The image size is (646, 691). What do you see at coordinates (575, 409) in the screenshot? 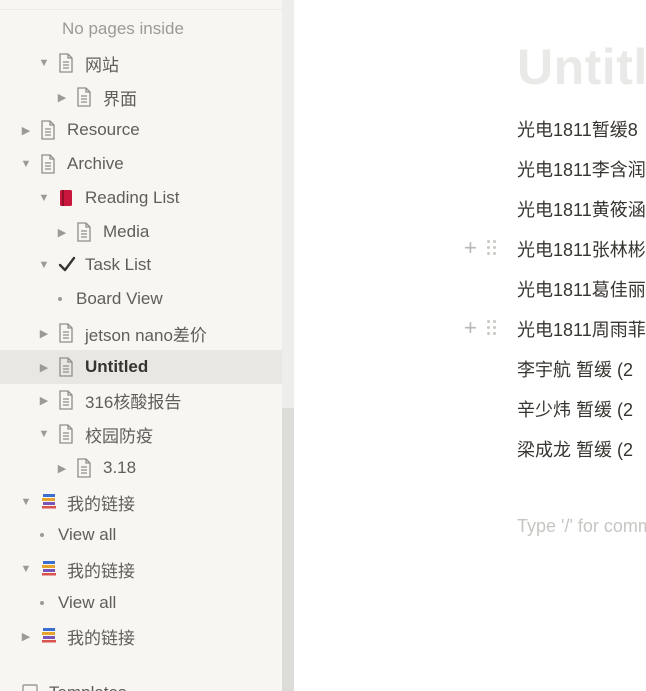
I see `text-block: 辛少炜 暂缓 (2` at bounding box center [575, 409].